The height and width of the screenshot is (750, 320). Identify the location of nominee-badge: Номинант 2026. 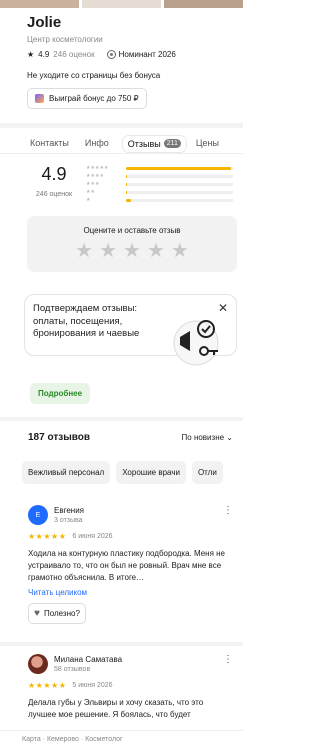
(141, 54).